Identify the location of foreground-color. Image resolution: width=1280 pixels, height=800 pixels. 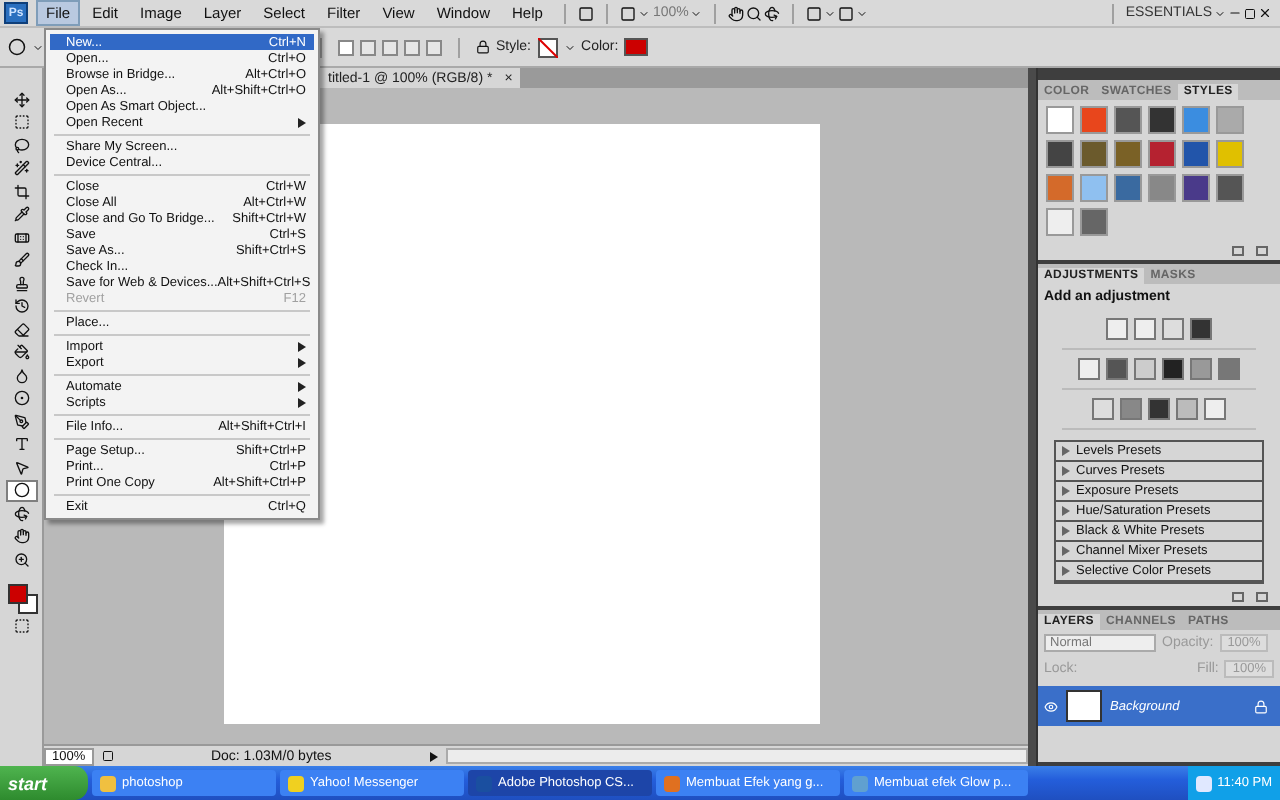
(17, 593).